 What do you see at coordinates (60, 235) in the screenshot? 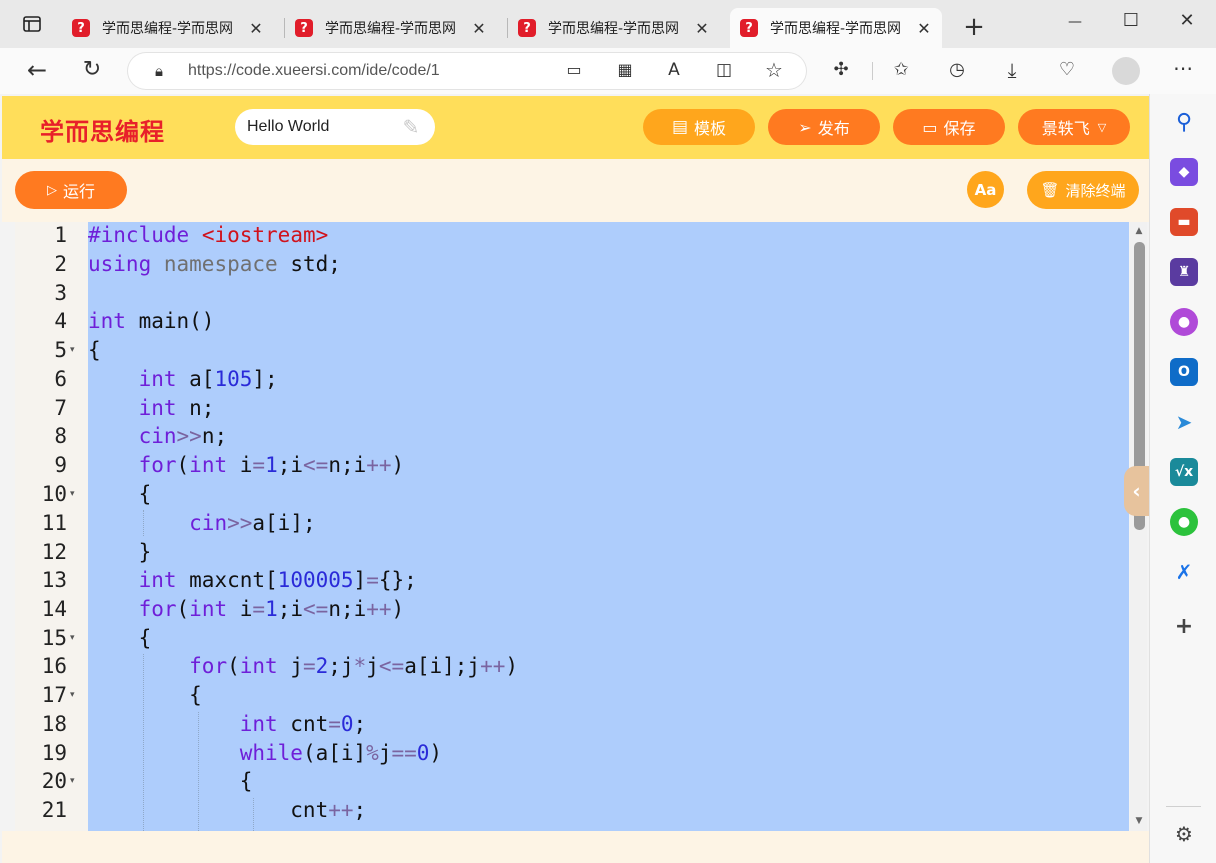
I see `line-number: 1` at bounding box center [60, 235].